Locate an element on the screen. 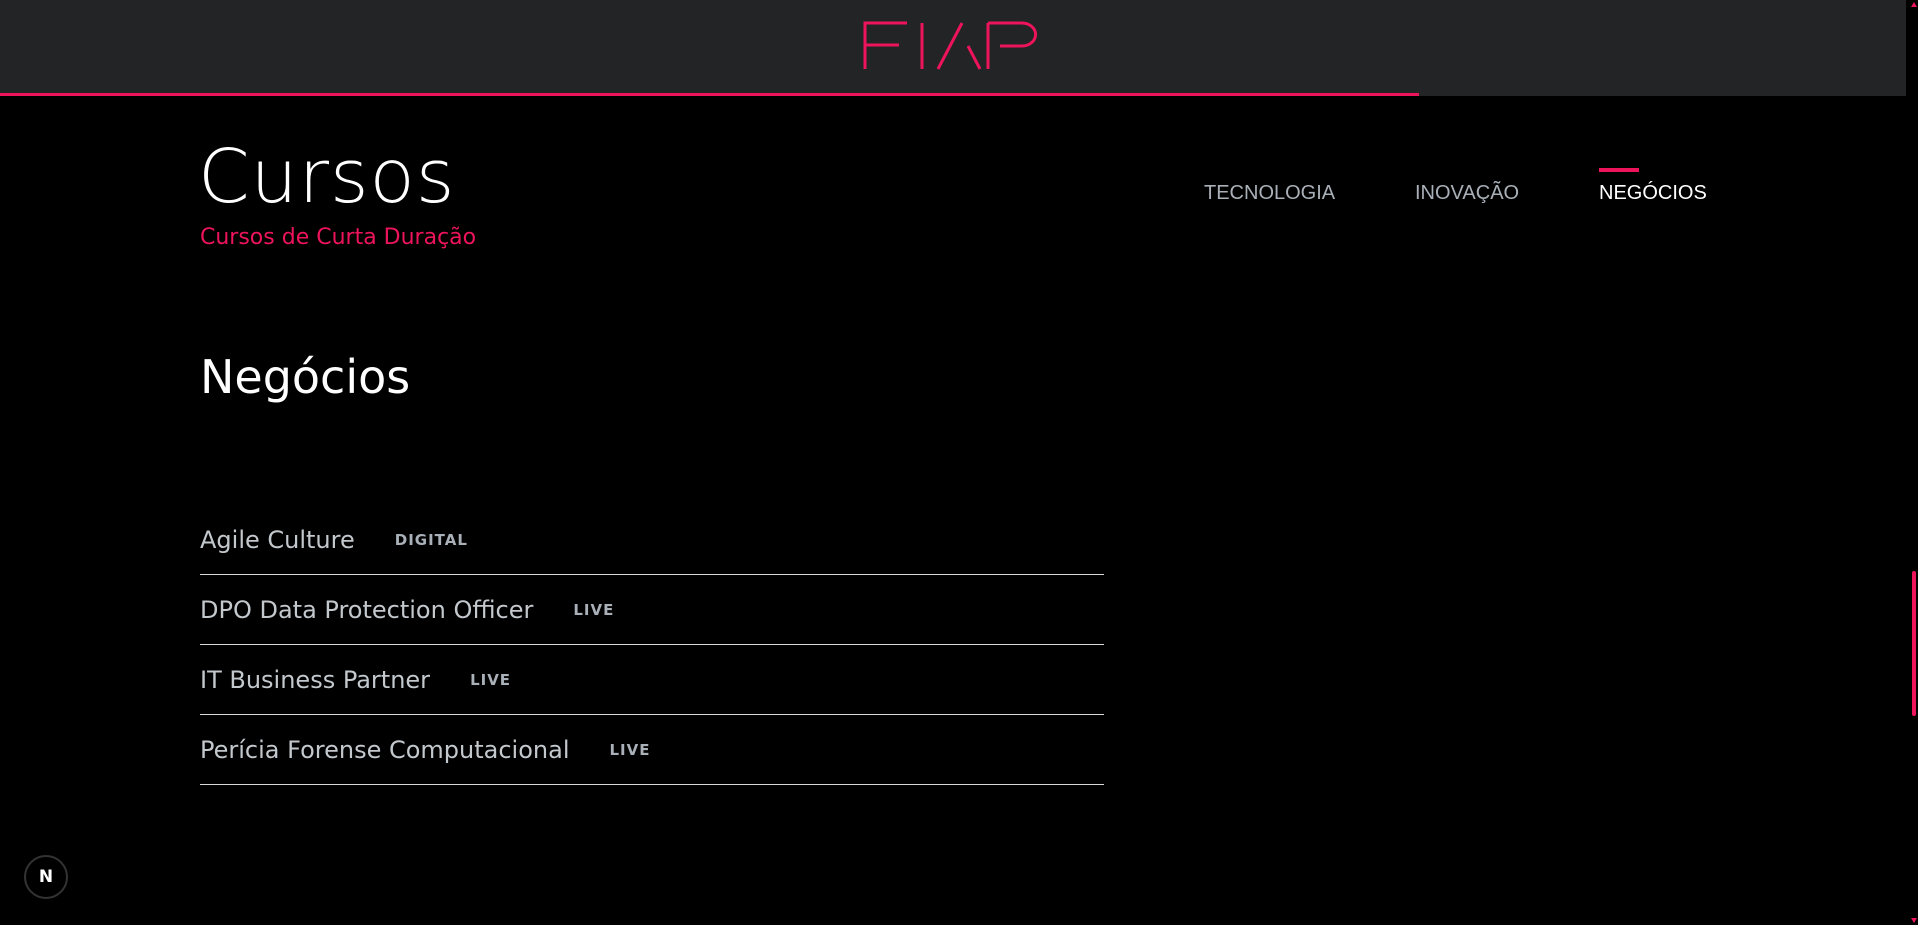 This screenshot has height=925, width=1918. page-title: Cursos is located at coordinates (327, 177).